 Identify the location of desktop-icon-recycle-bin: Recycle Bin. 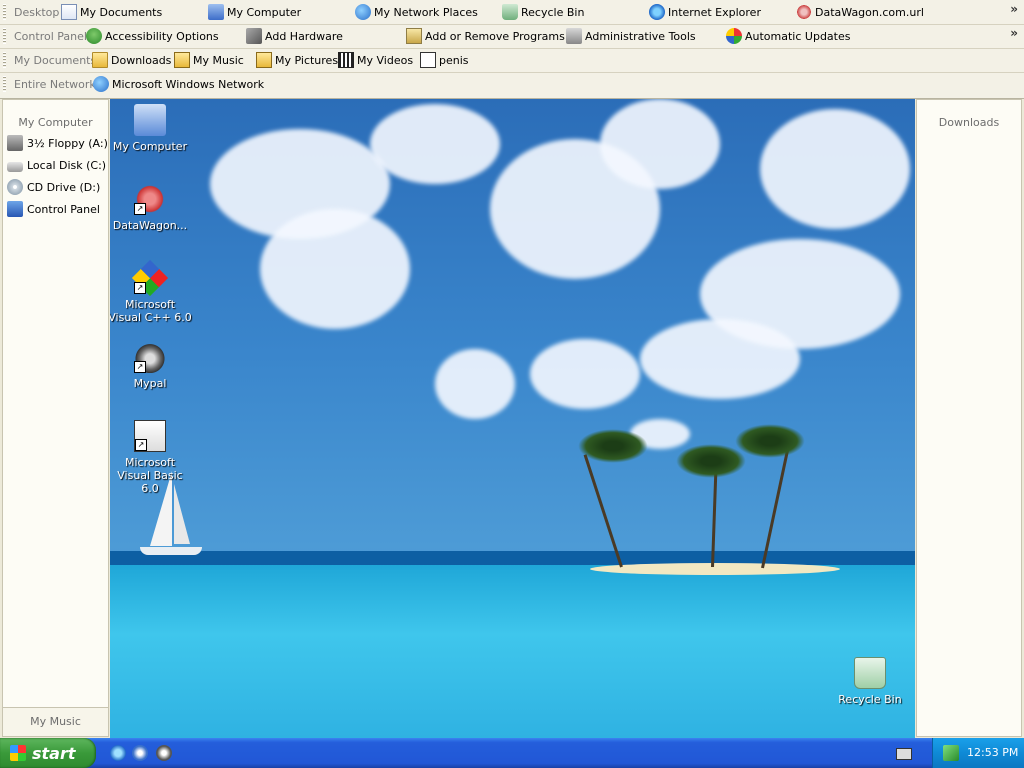
(870, 681).